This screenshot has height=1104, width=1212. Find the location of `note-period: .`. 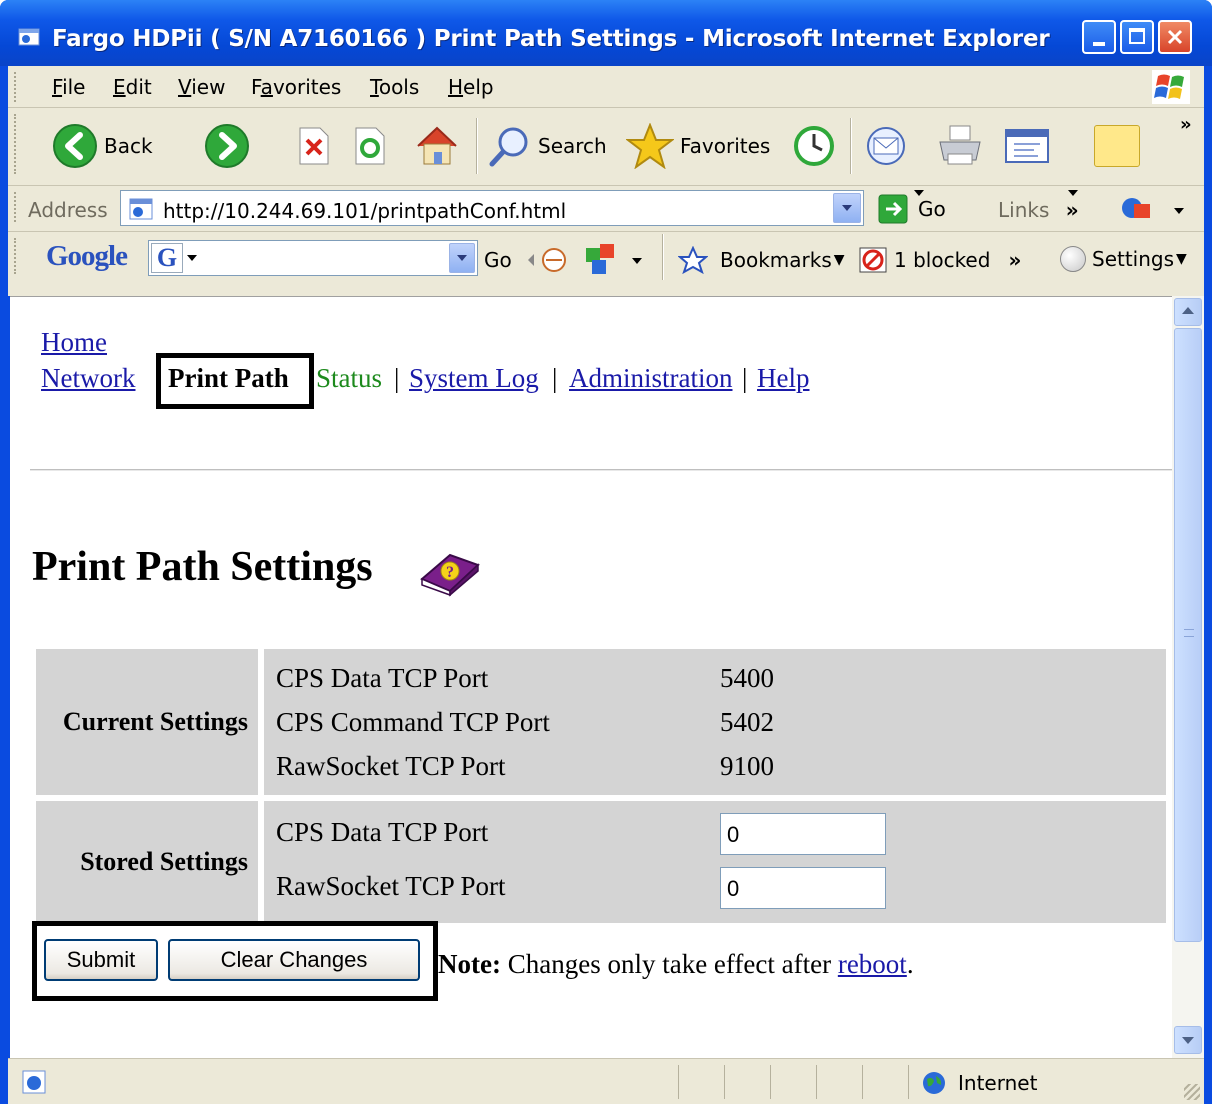

note-period: . is located at coordinates (910, 964).